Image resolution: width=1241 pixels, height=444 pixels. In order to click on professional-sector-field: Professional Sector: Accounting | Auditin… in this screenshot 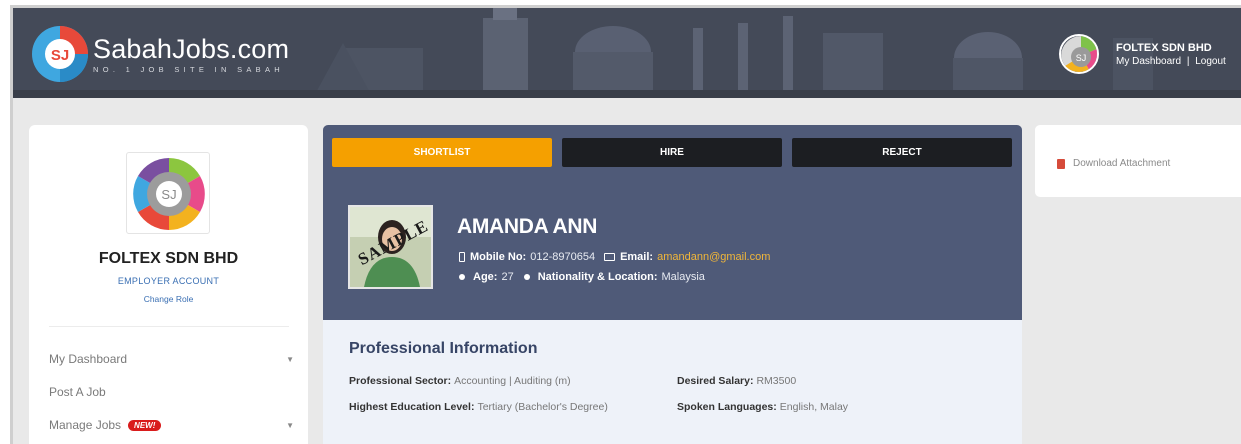, I will do `click(460, 381)`.